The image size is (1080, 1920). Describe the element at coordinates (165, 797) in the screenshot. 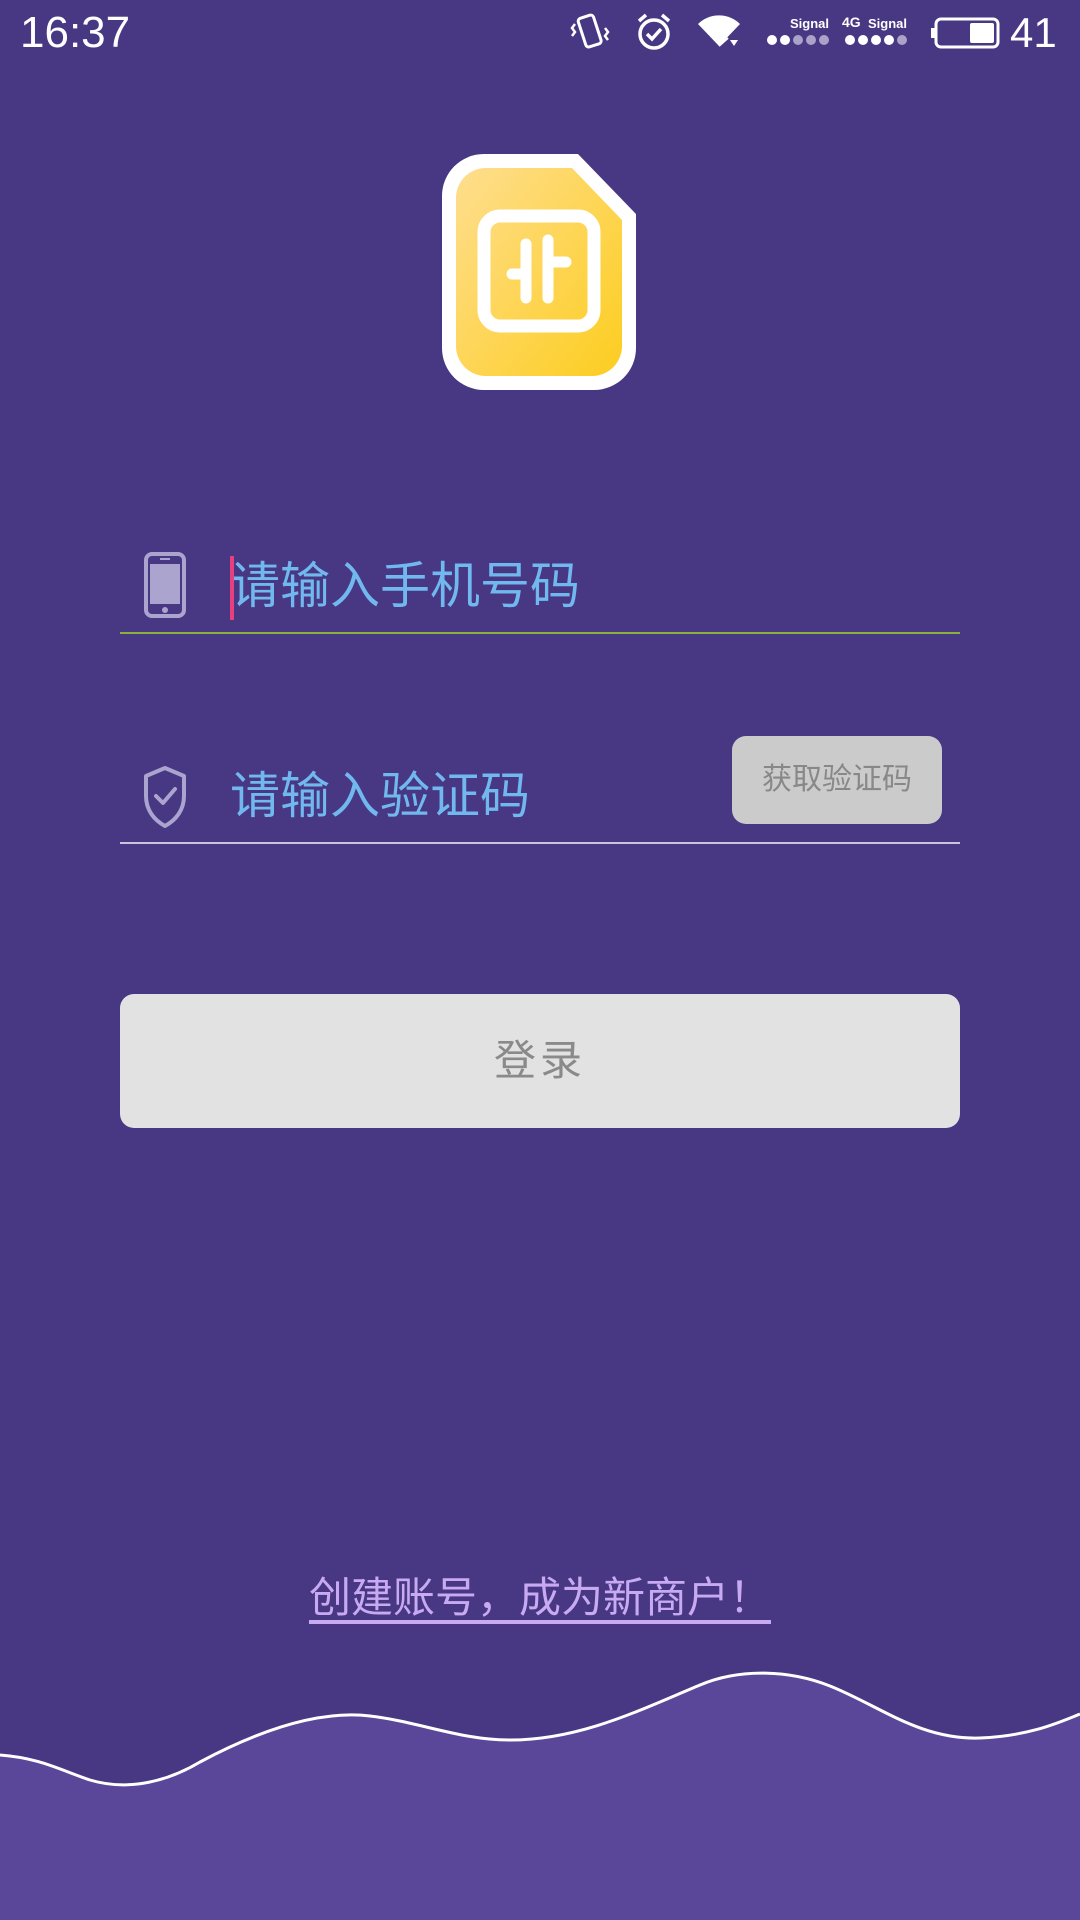

I see `shield-check-icon` at that location.